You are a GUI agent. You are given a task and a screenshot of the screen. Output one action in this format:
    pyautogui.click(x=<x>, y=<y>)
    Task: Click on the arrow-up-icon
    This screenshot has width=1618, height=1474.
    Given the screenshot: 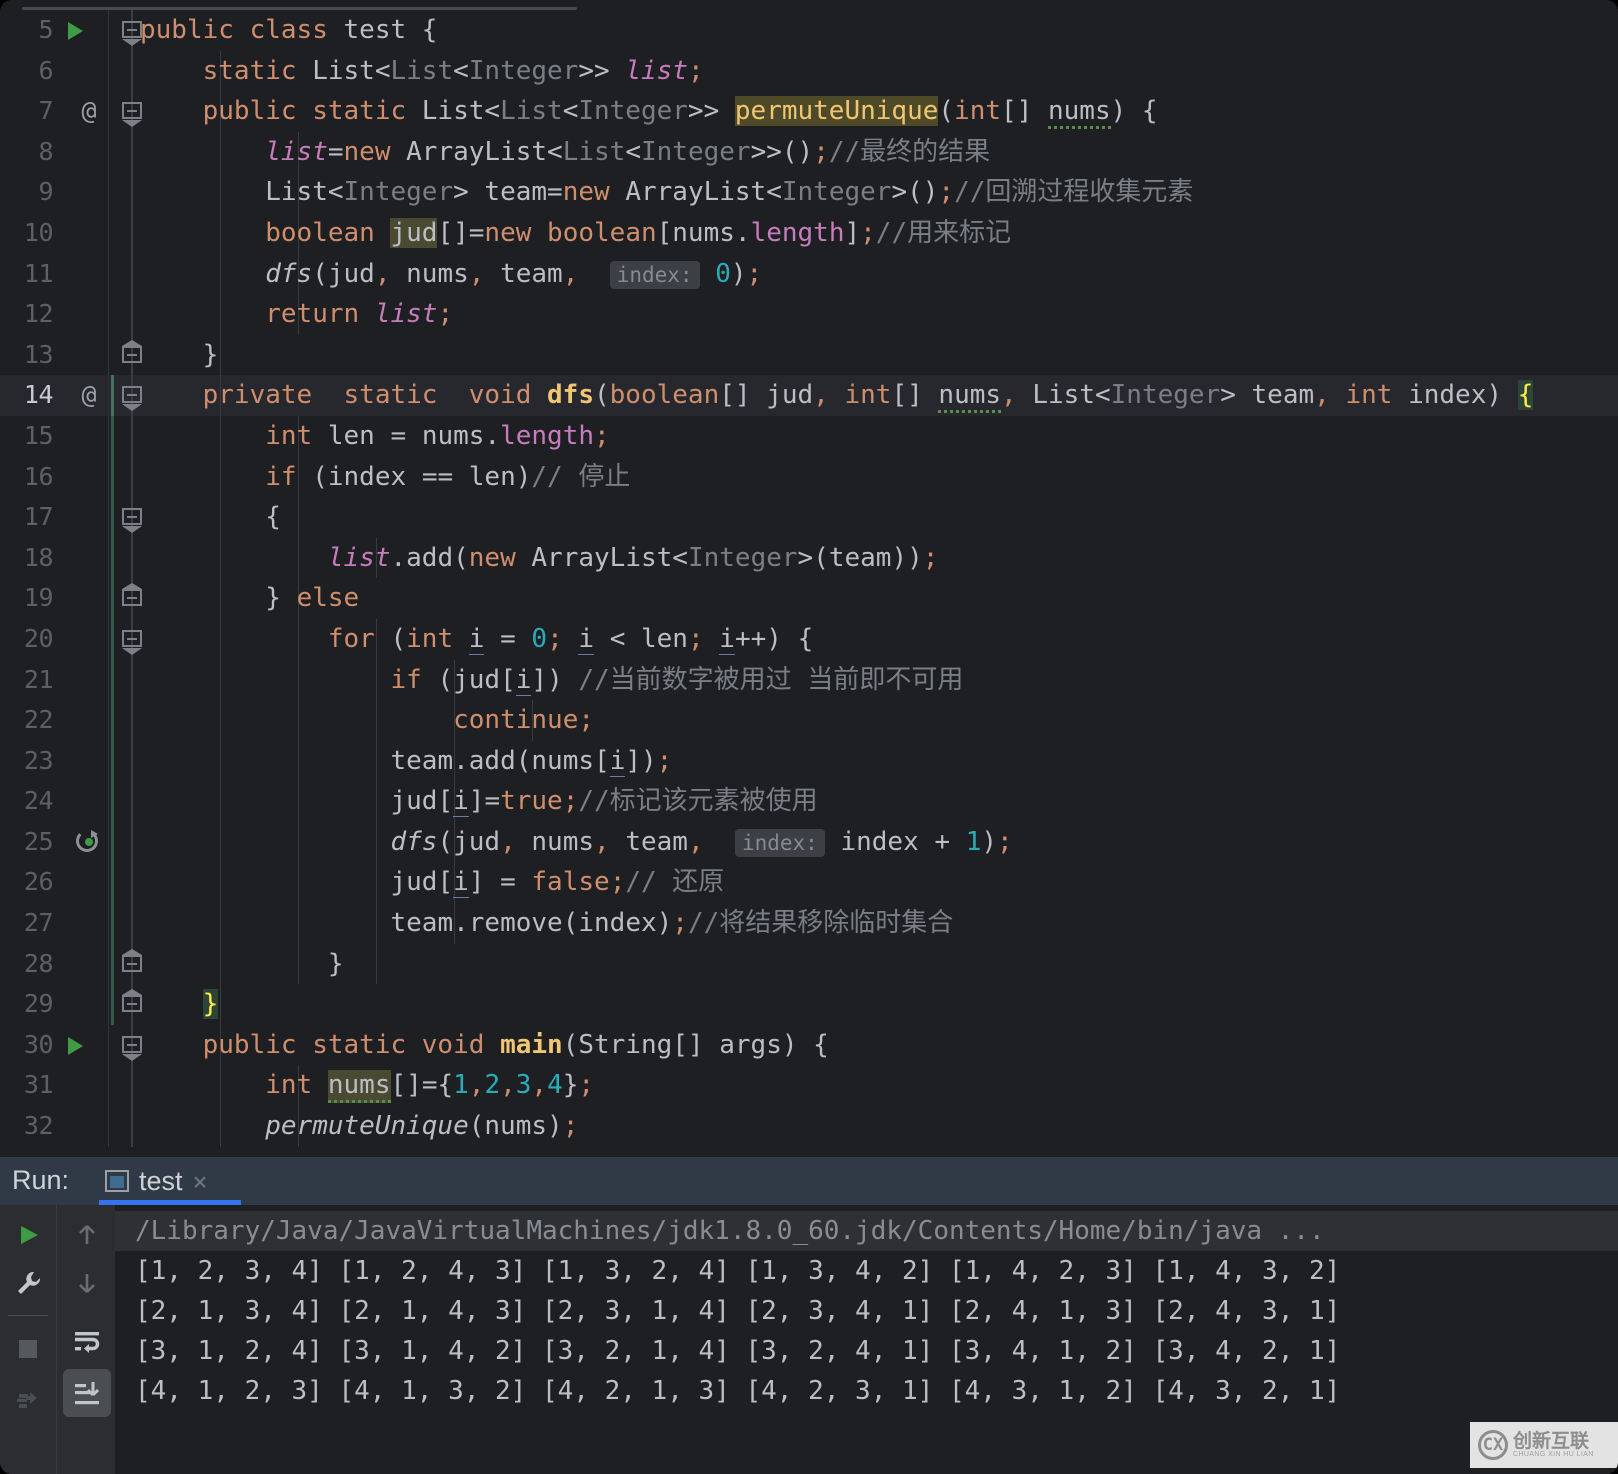 What is the action you would take?
    pyautogui.click(x=87, y=1235)
    